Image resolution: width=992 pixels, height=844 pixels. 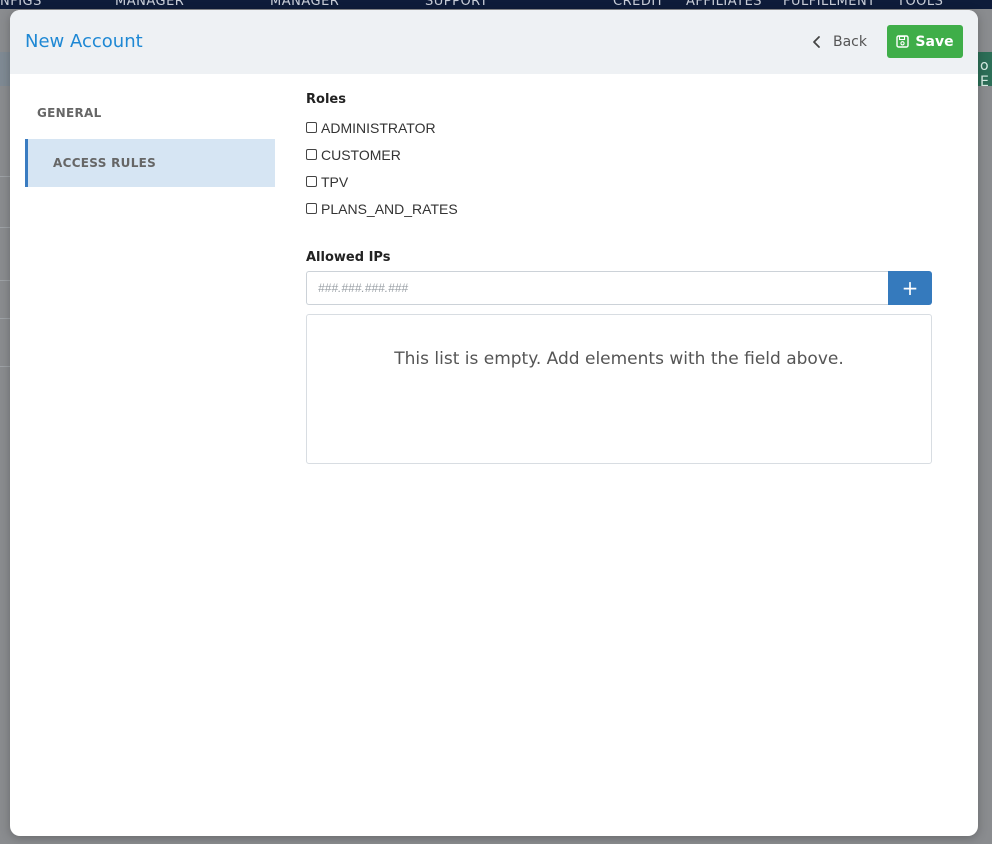 I want to click on role-label: CUSTOMER, so click(x=361, y=154).